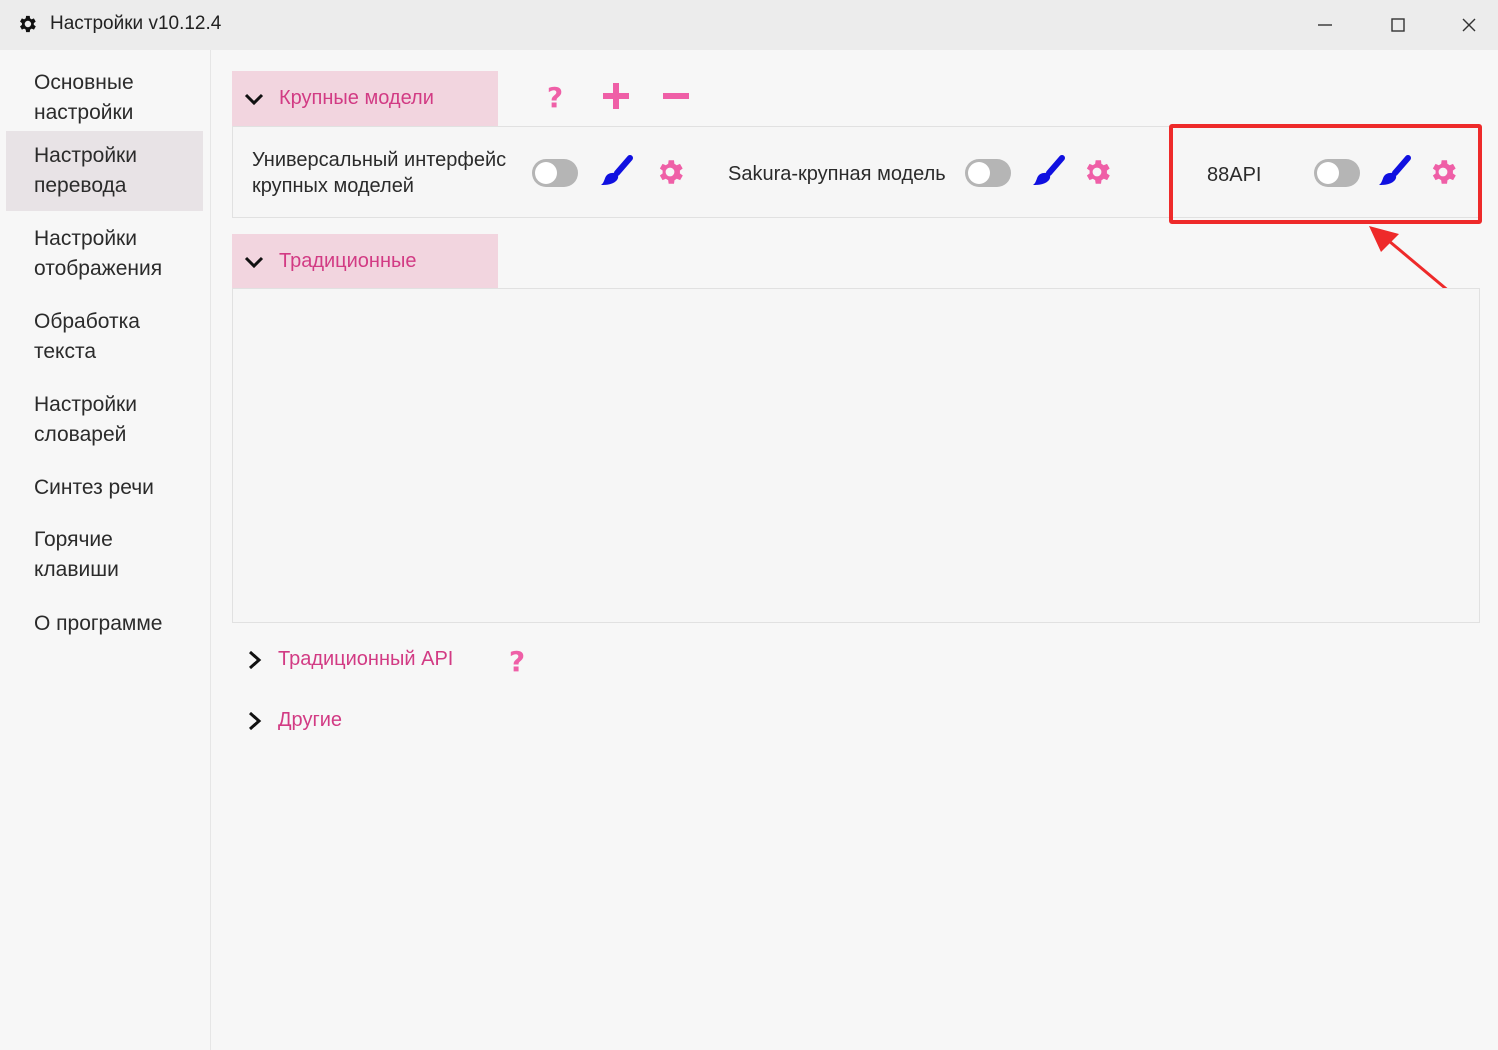  Describe the element at coordinates (104, 555) in the screenshot. I see `sidebar-item-hotkeys: Горячие клавиши` at that location.